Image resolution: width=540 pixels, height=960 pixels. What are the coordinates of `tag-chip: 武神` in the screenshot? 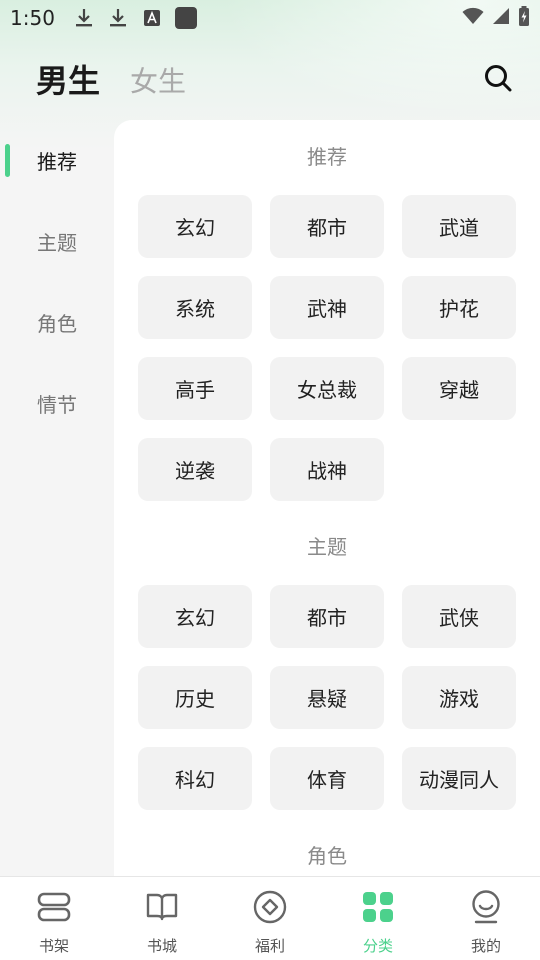 It's located at (327, 307).